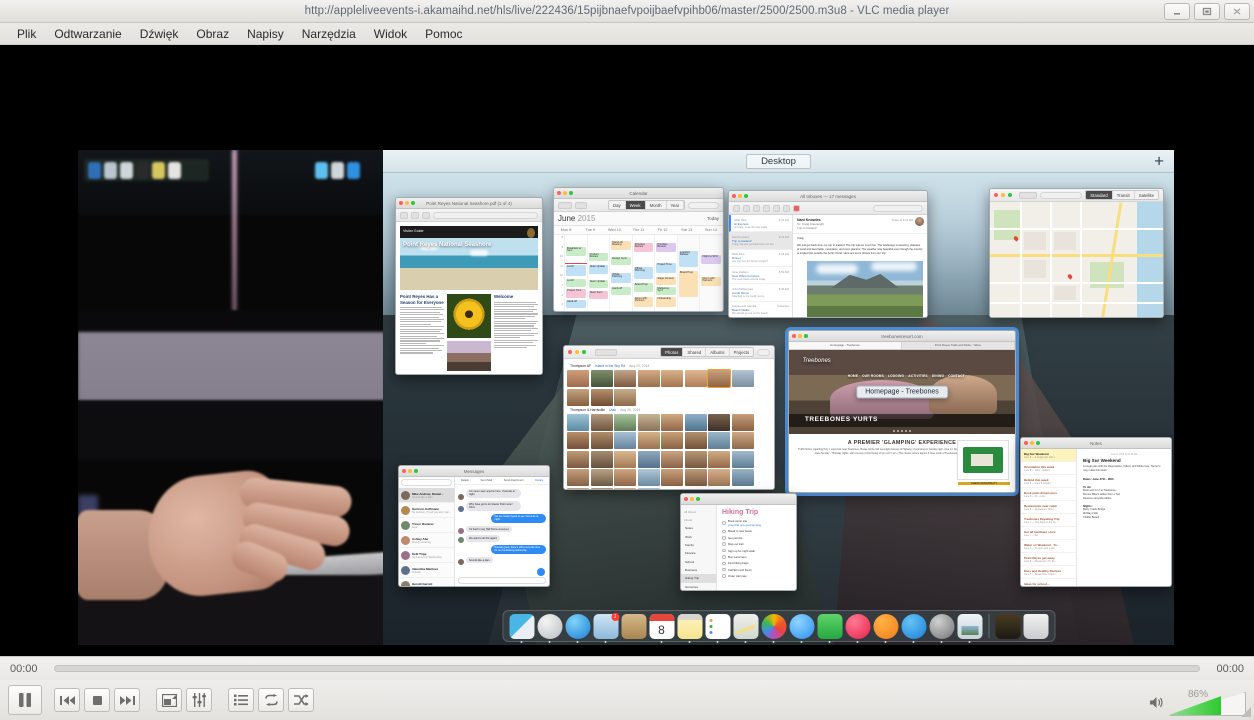 This screenshot has height=720, width=1254. Describe the element at coordinates (853, 376) in the screenshot. I see `nav-home: HOME` at that location.